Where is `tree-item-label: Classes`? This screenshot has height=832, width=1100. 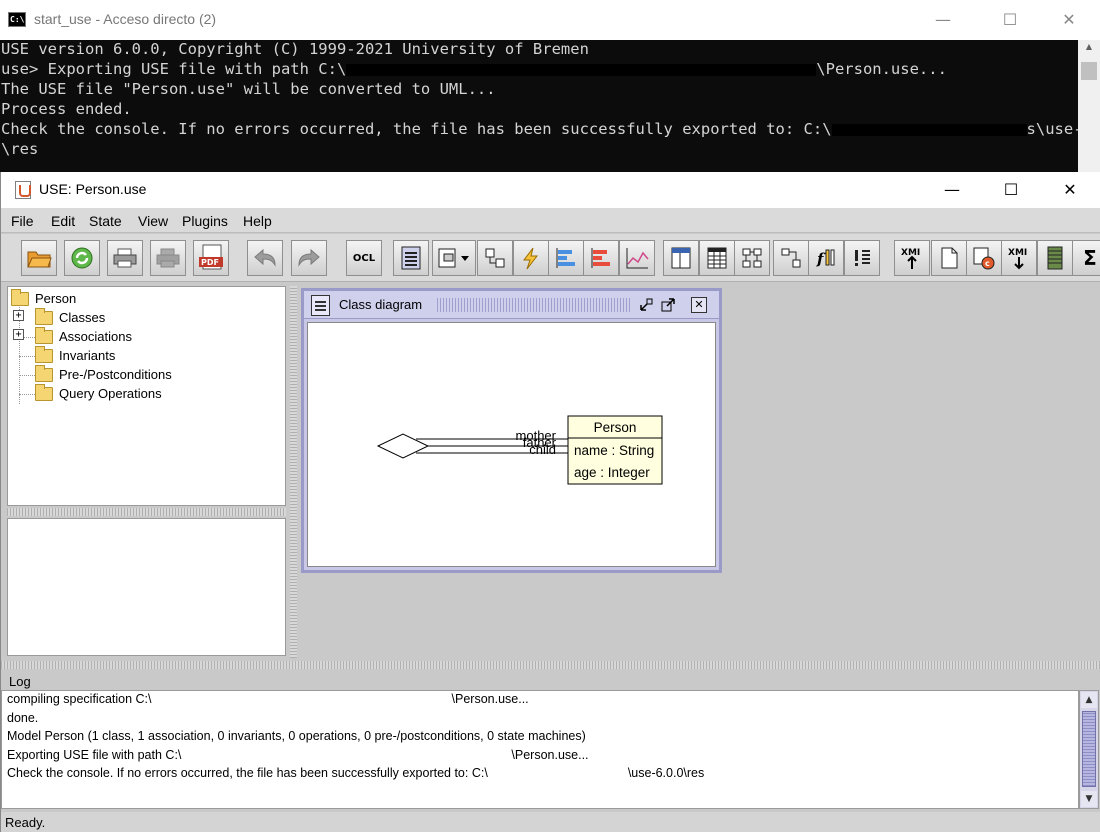 tree-item-label: Classes is located at coordinates (82, 317).